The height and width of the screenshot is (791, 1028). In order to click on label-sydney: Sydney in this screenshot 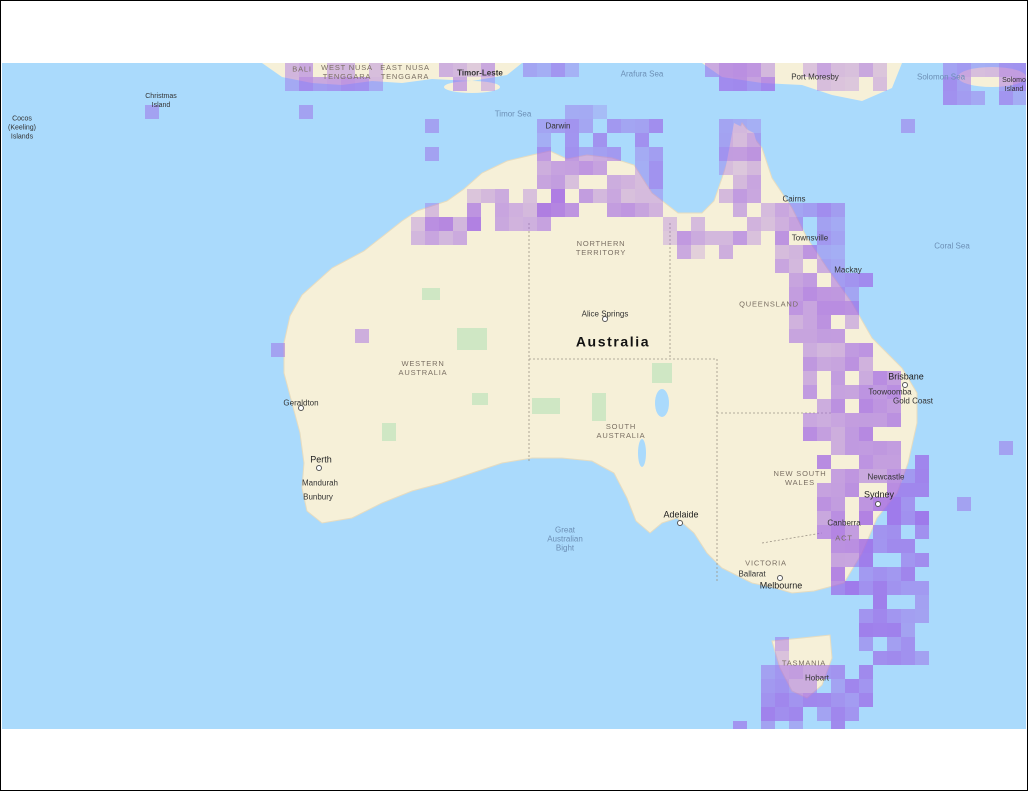, I will do `click(879, 494)`.